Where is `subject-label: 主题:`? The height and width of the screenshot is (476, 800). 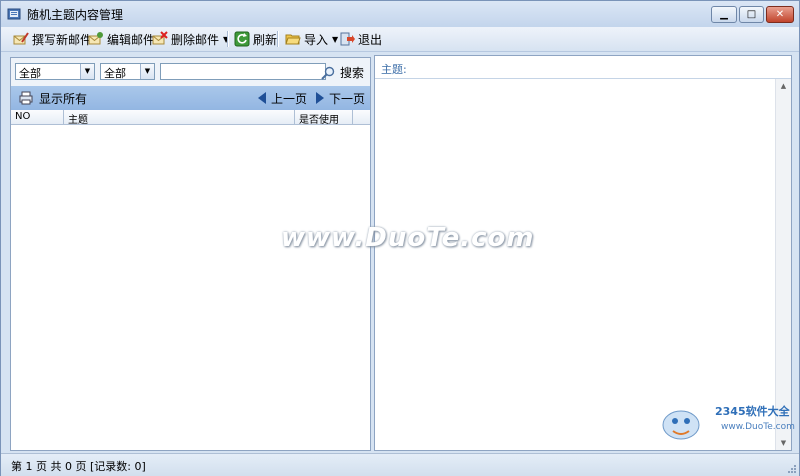 subject-label: 主题: is located at coordinates (394, 69).